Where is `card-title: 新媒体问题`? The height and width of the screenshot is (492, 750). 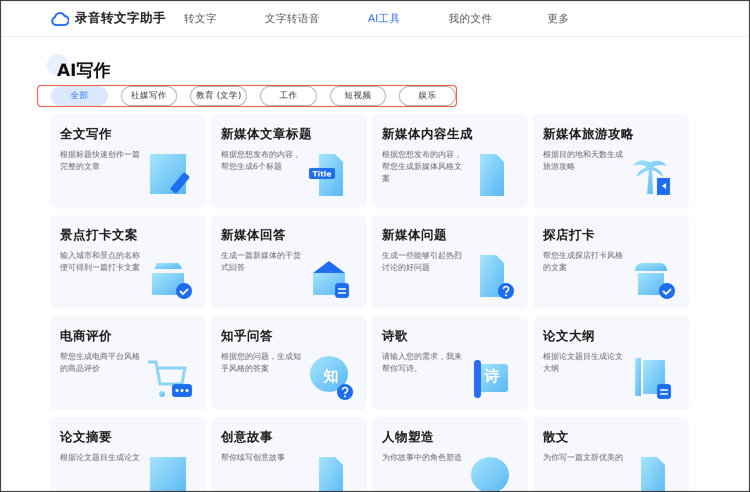
card-title: 新媒体问题 is located at coordinates (415, 235).